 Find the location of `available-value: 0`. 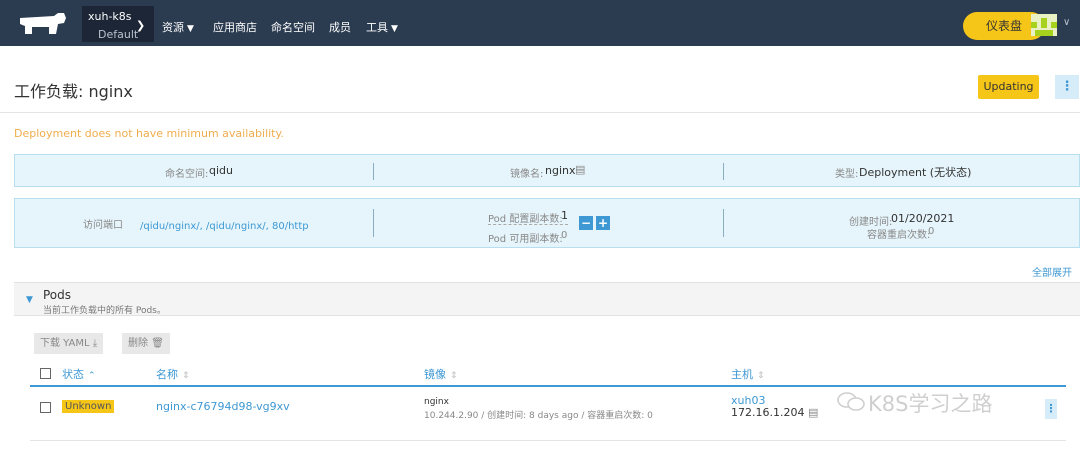

available-value: 0 is located at coordinates (564, 235).